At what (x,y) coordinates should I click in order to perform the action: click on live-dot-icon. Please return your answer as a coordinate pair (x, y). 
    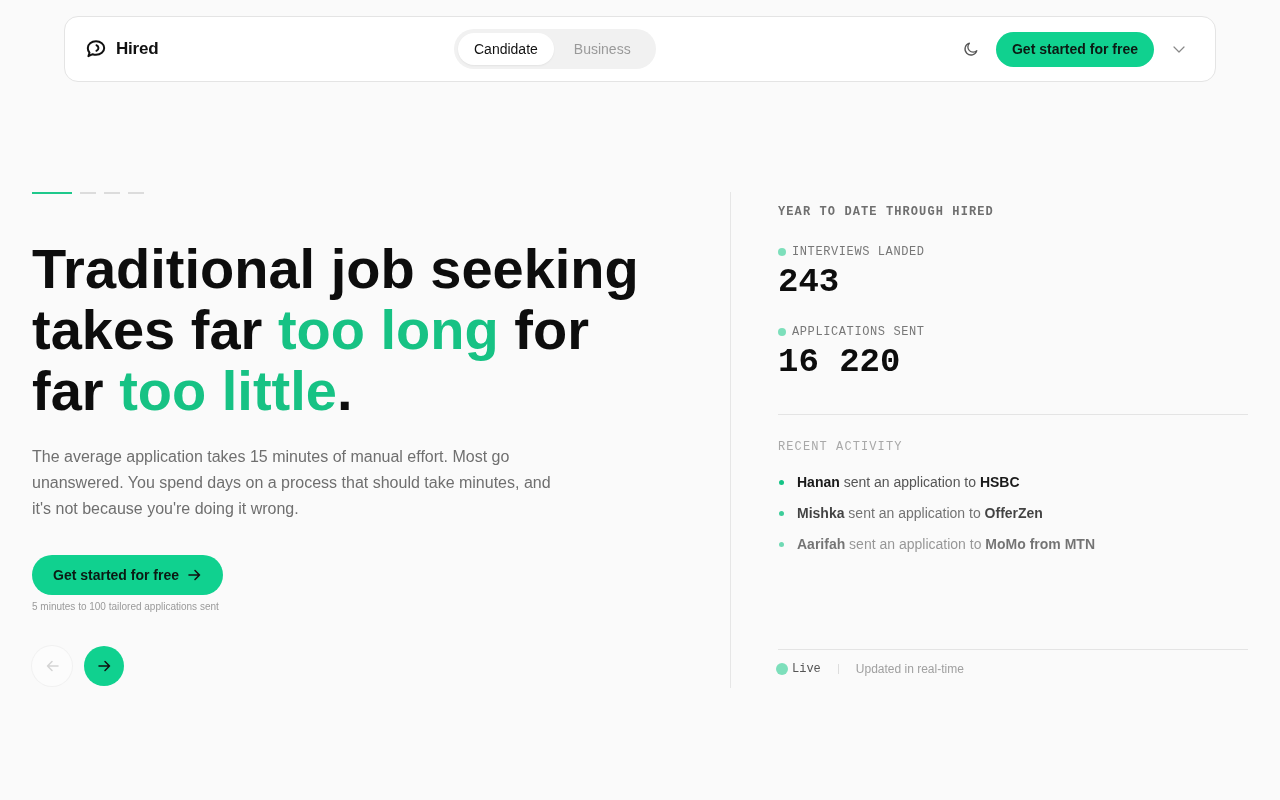
    Looking at the image, I should click on (782, 669).